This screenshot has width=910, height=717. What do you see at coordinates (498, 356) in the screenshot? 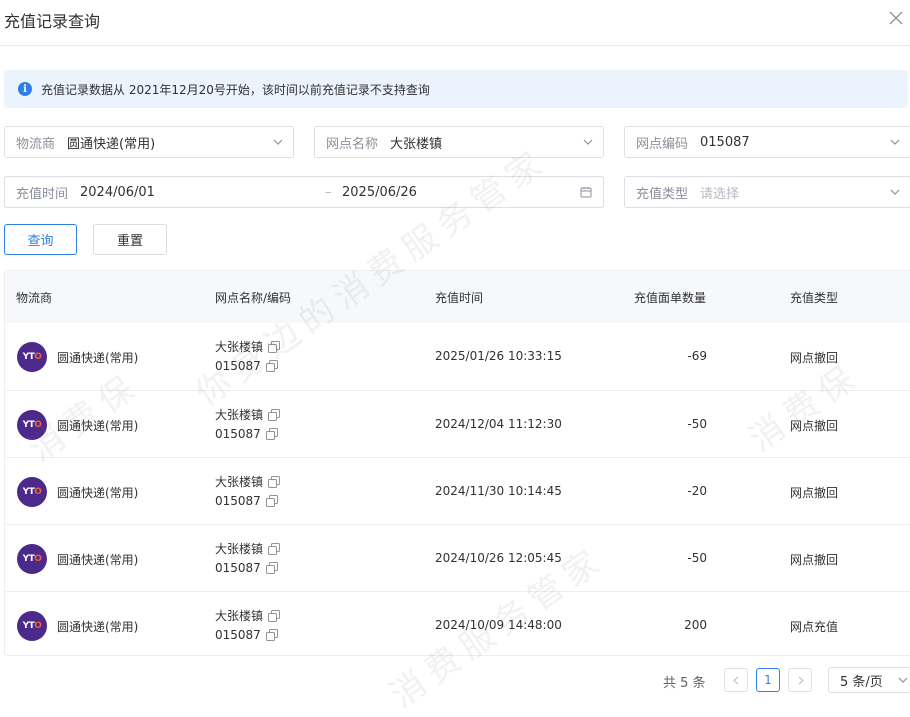
I see `row-time: 2025/01/26 10:33:15` at bounding box center [498, 356].